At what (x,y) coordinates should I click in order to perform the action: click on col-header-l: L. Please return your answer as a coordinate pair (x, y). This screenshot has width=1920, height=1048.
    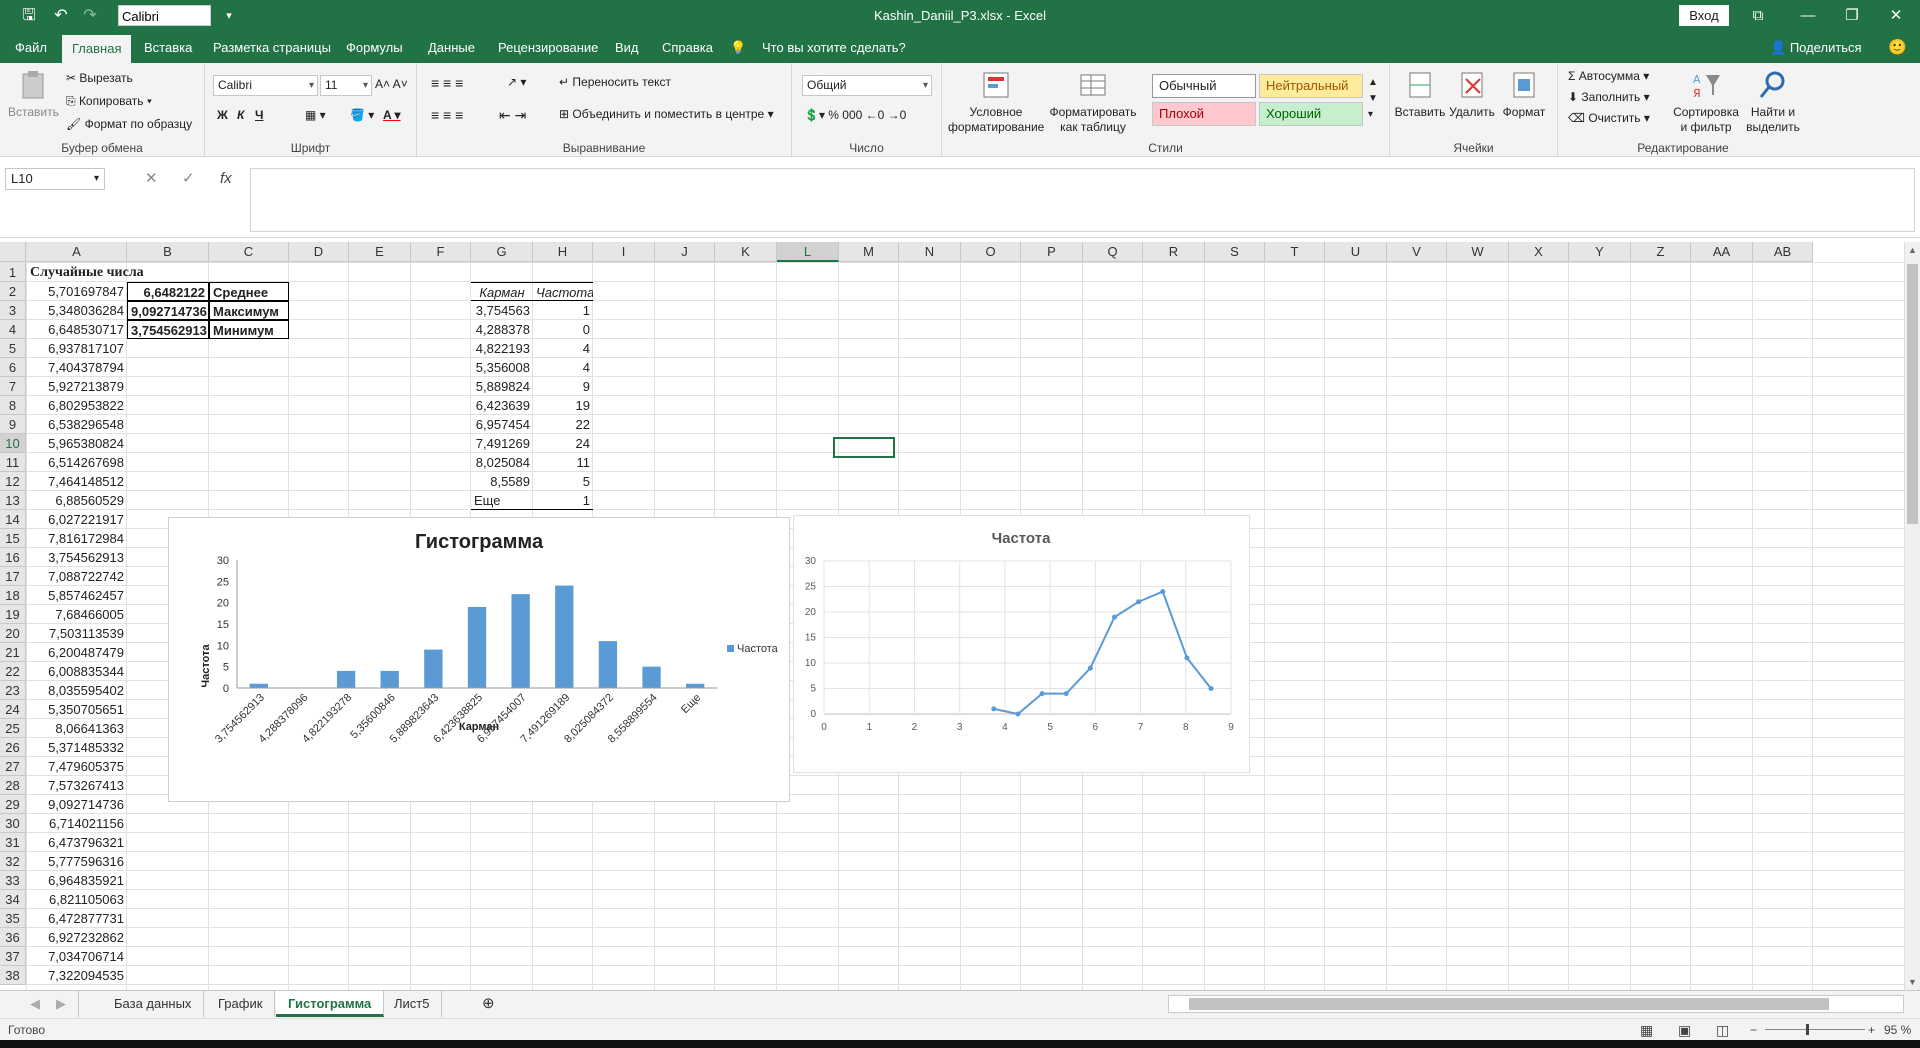
    Looking at the image, I should click on (808, 252).